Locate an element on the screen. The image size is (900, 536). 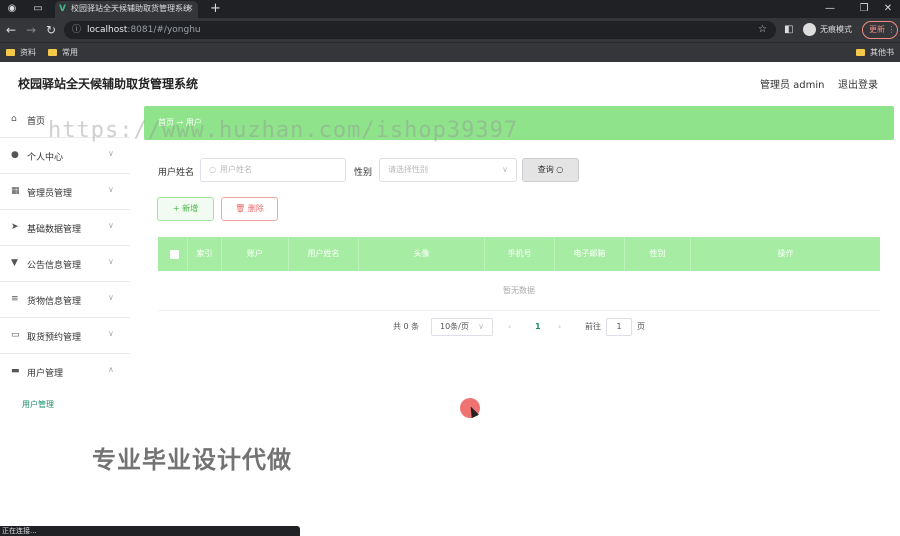
page-unit-label: 页 is located at coordinates (641, 326).